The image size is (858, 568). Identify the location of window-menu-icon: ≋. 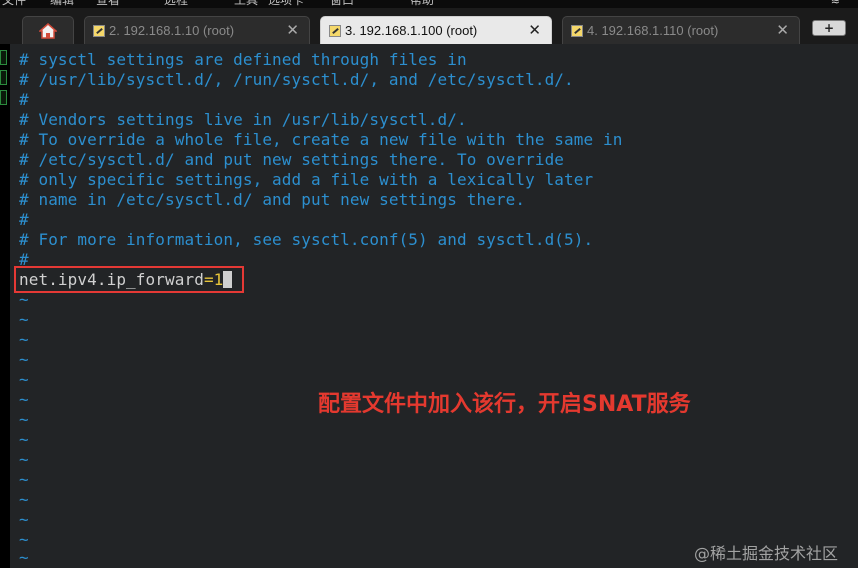
(835, 3).